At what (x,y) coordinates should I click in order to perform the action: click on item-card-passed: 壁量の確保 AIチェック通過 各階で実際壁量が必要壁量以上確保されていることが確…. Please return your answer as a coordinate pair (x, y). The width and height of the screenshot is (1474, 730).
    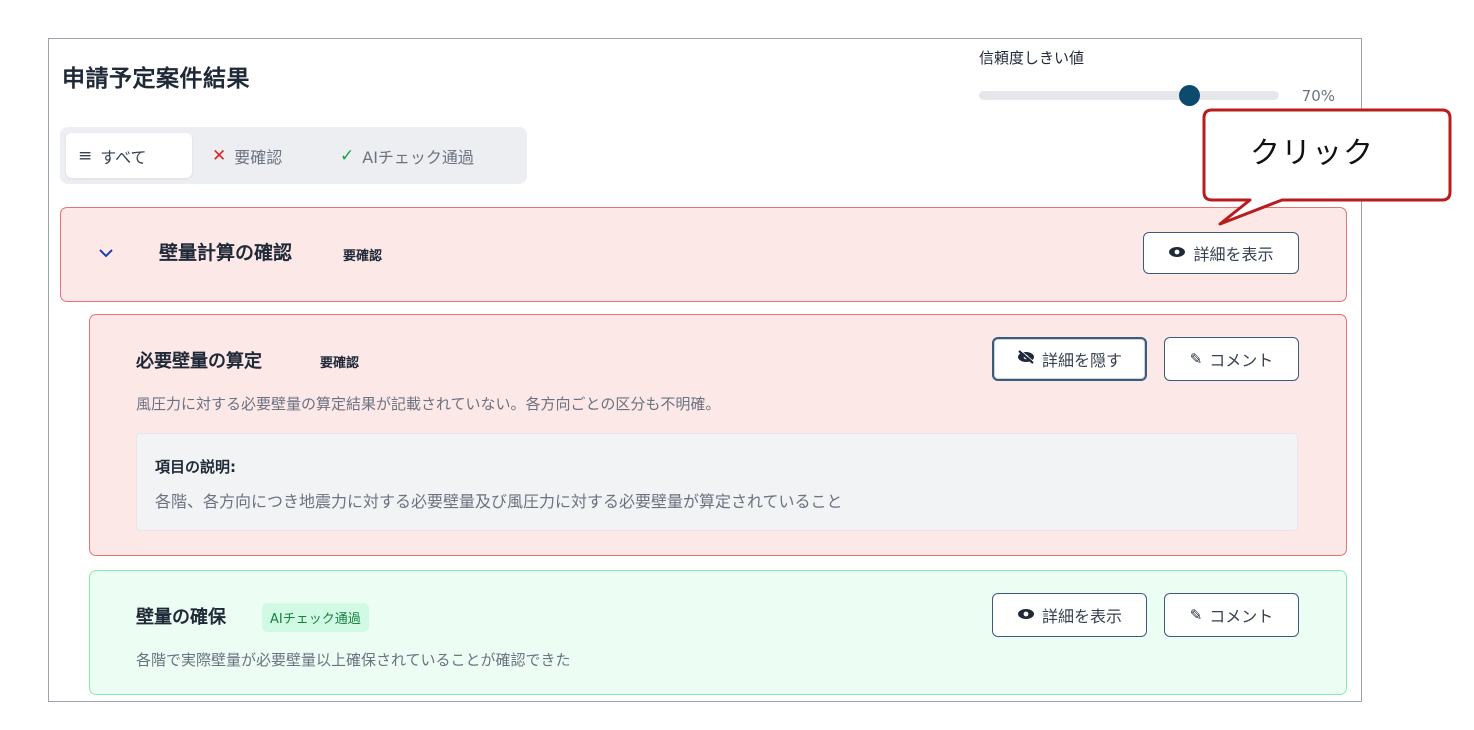
    Looking at the image, I should click on (718, 632).